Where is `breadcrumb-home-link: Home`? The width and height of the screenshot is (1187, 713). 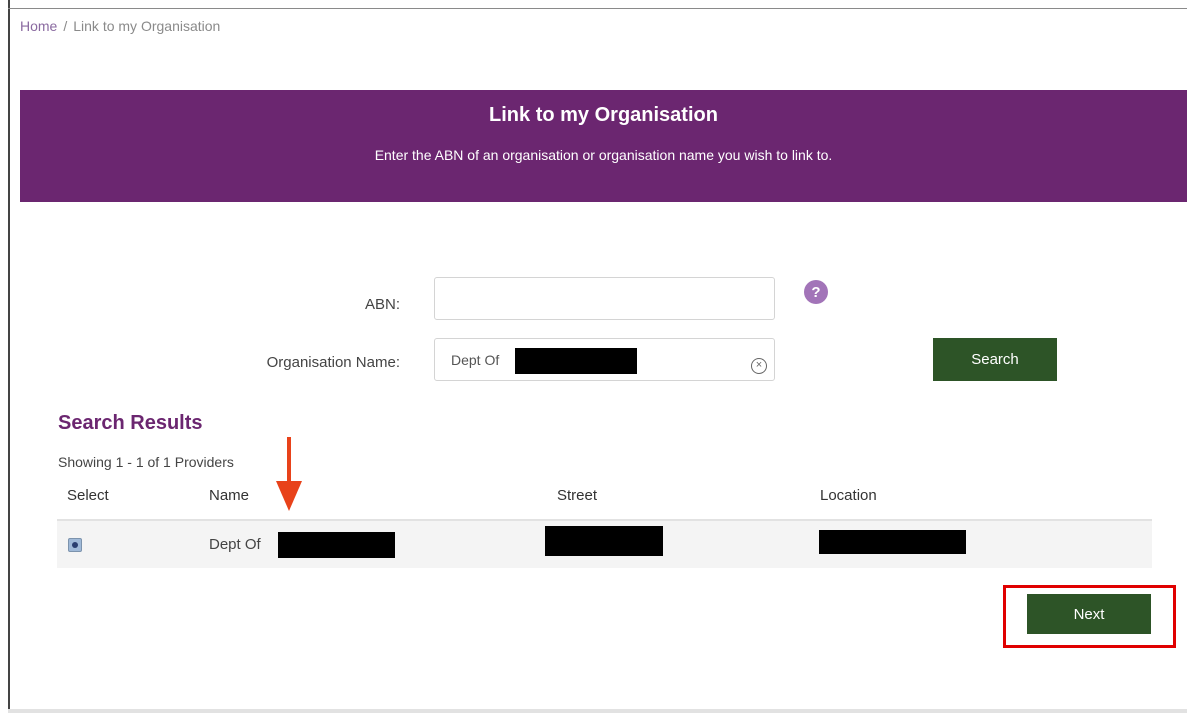 breadcrumb-home-link: Home is located at coordinates (38, 26).